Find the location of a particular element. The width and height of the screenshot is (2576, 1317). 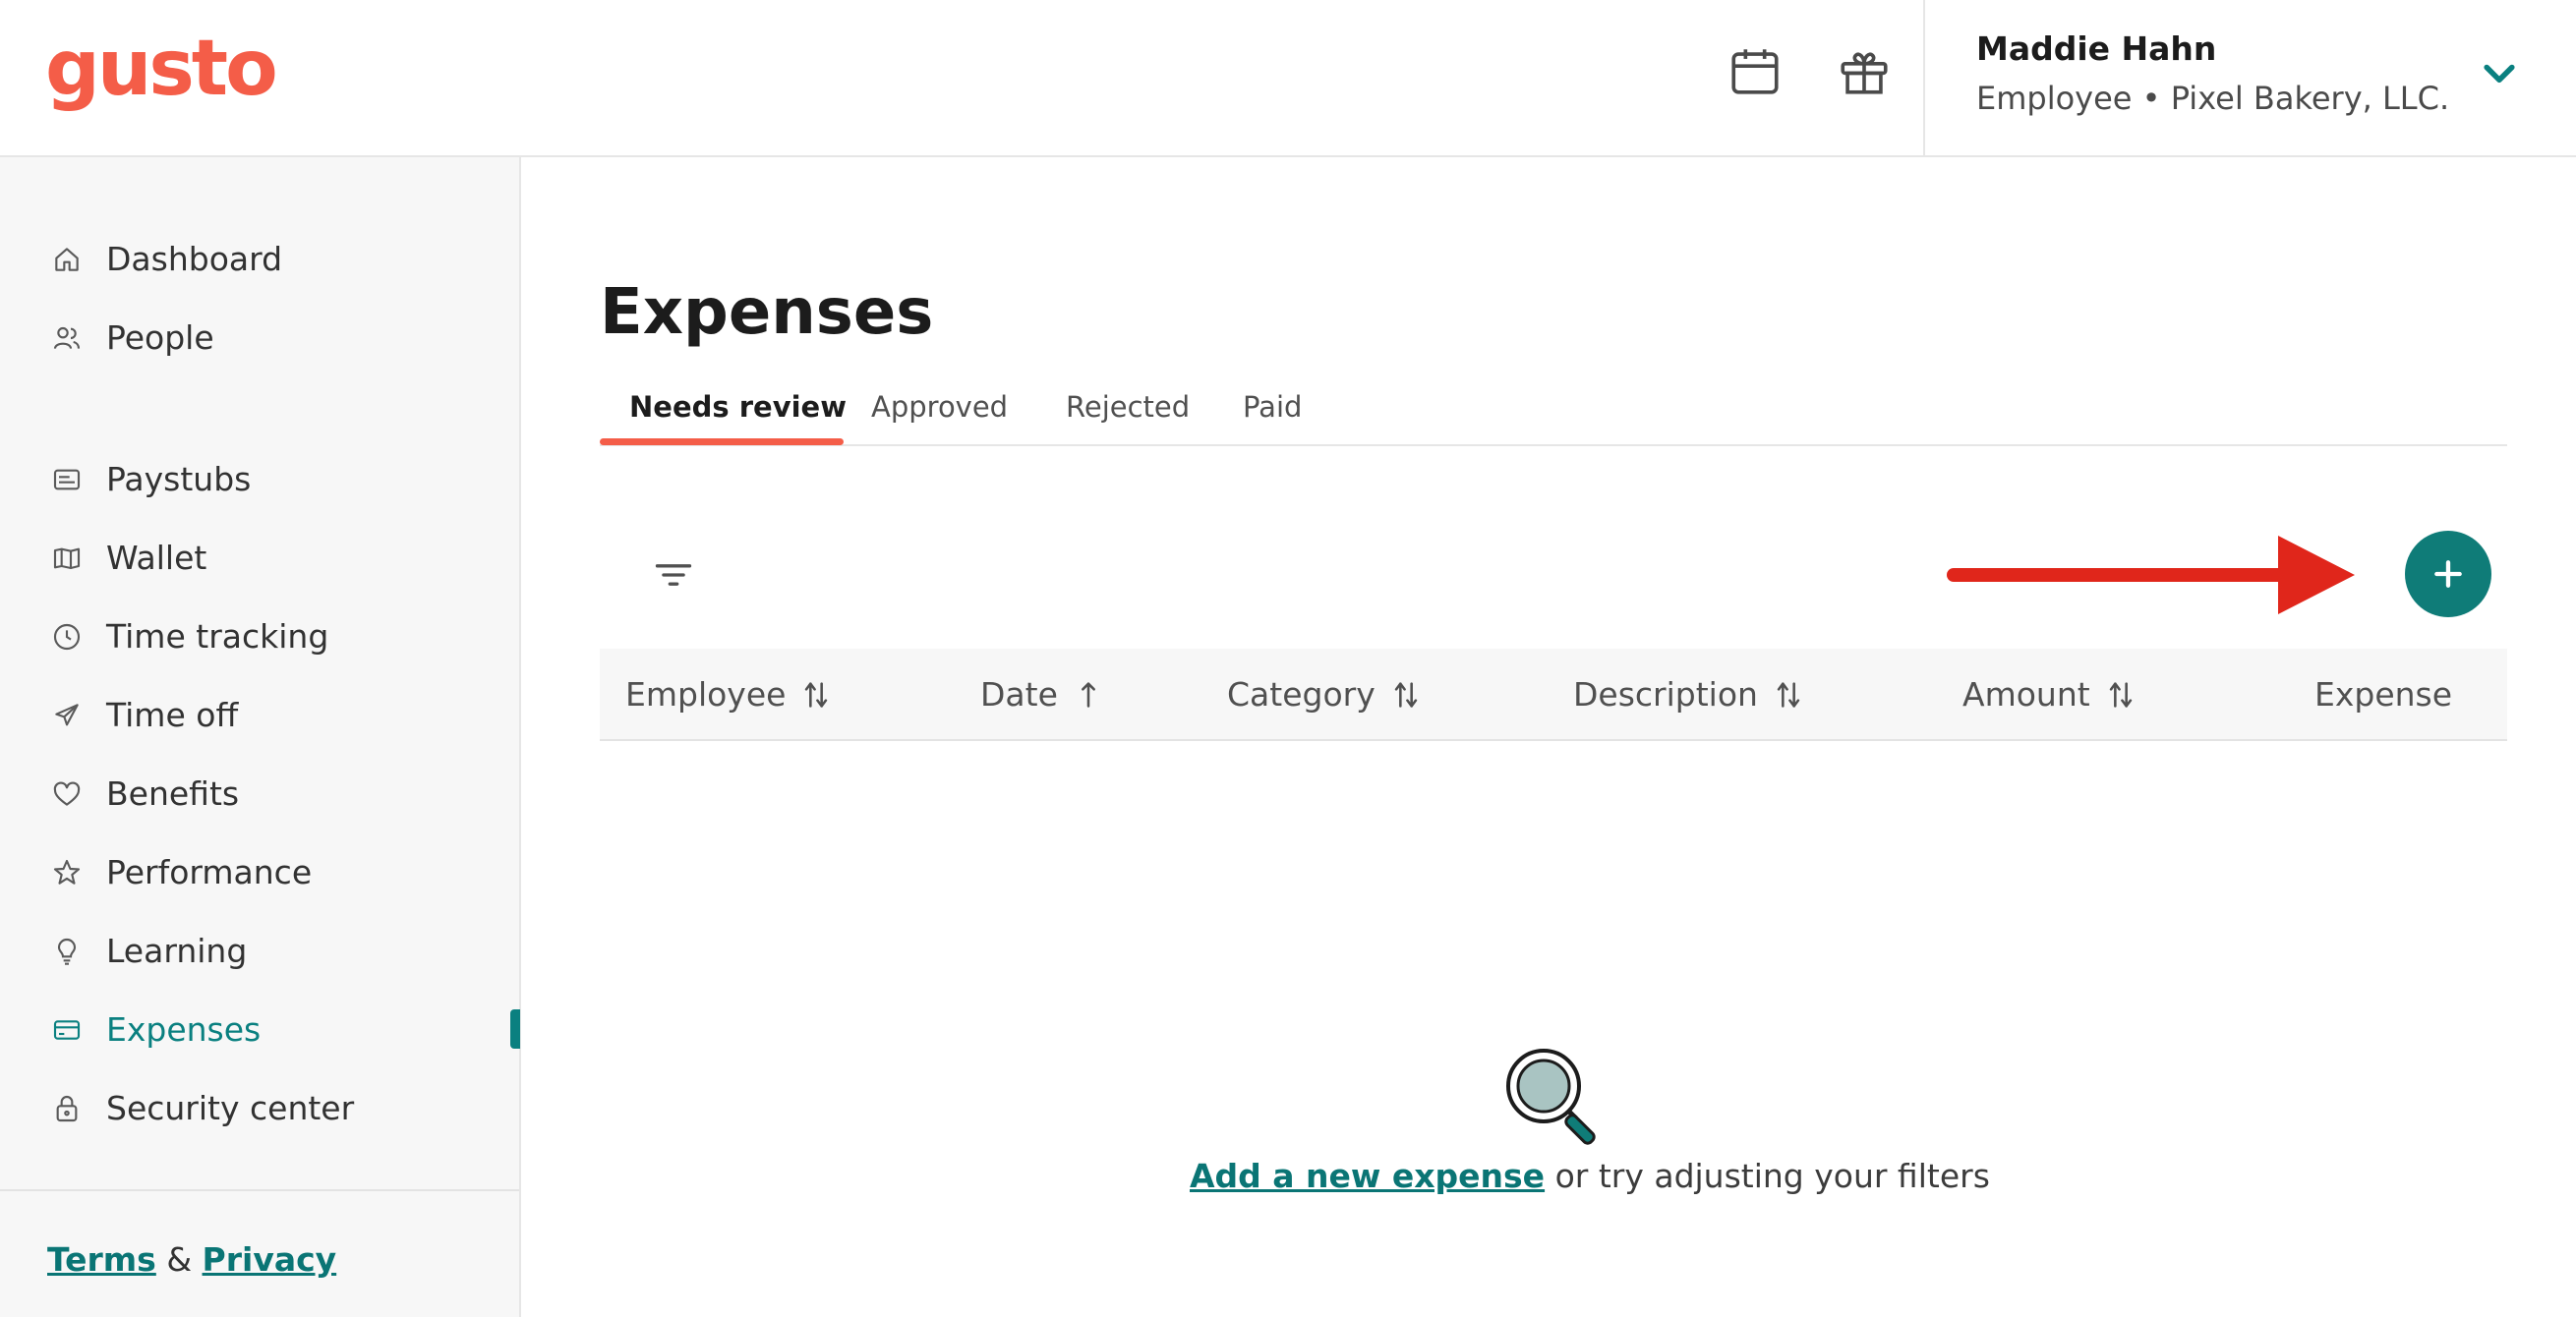

logo-text: gusto is located at coordinates (161, 69).